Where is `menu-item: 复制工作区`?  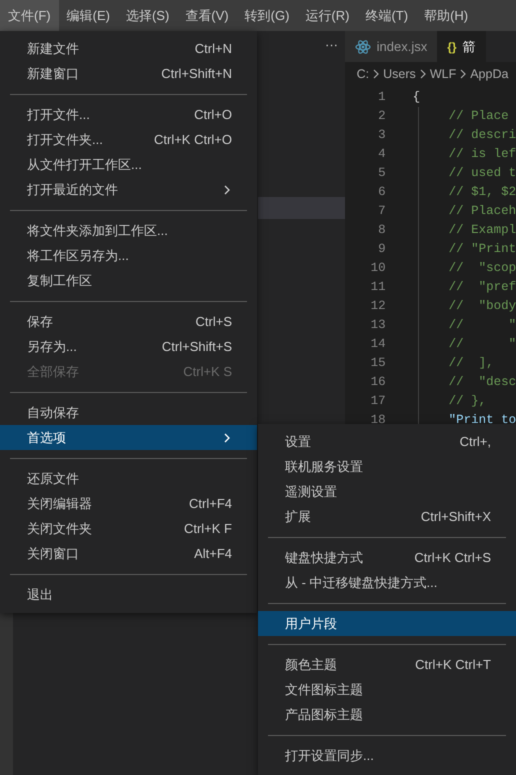
menu-item: 复制工作区 is located at coordinates (128, 280).